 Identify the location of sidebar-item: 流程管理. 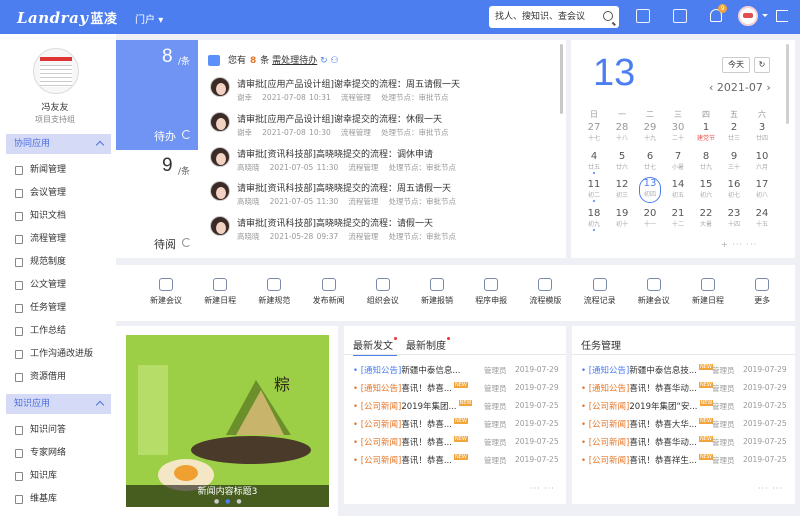
(40, 239).